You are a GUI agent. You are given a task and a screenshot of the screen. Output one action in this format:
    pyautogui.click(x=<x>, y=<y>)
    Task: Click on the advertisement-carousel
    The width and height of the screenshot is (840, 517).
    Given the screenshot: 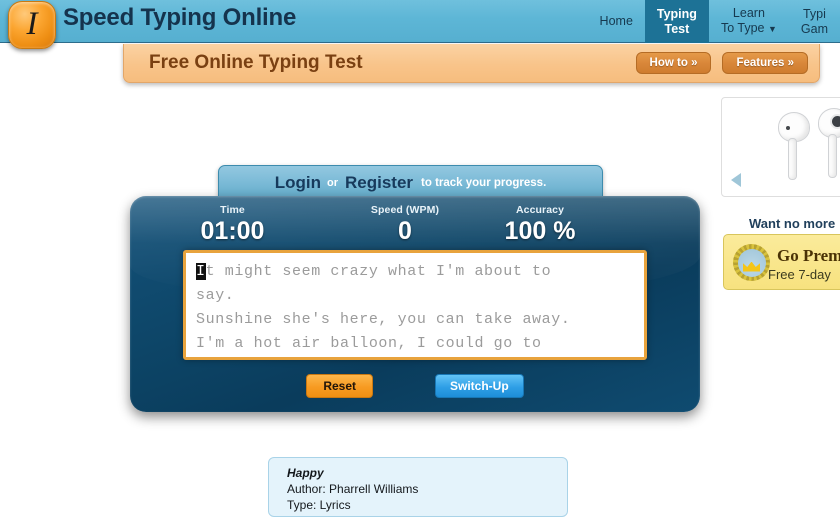 What is the action you would take?
    pyautogui.click(x=780, y=147)
    